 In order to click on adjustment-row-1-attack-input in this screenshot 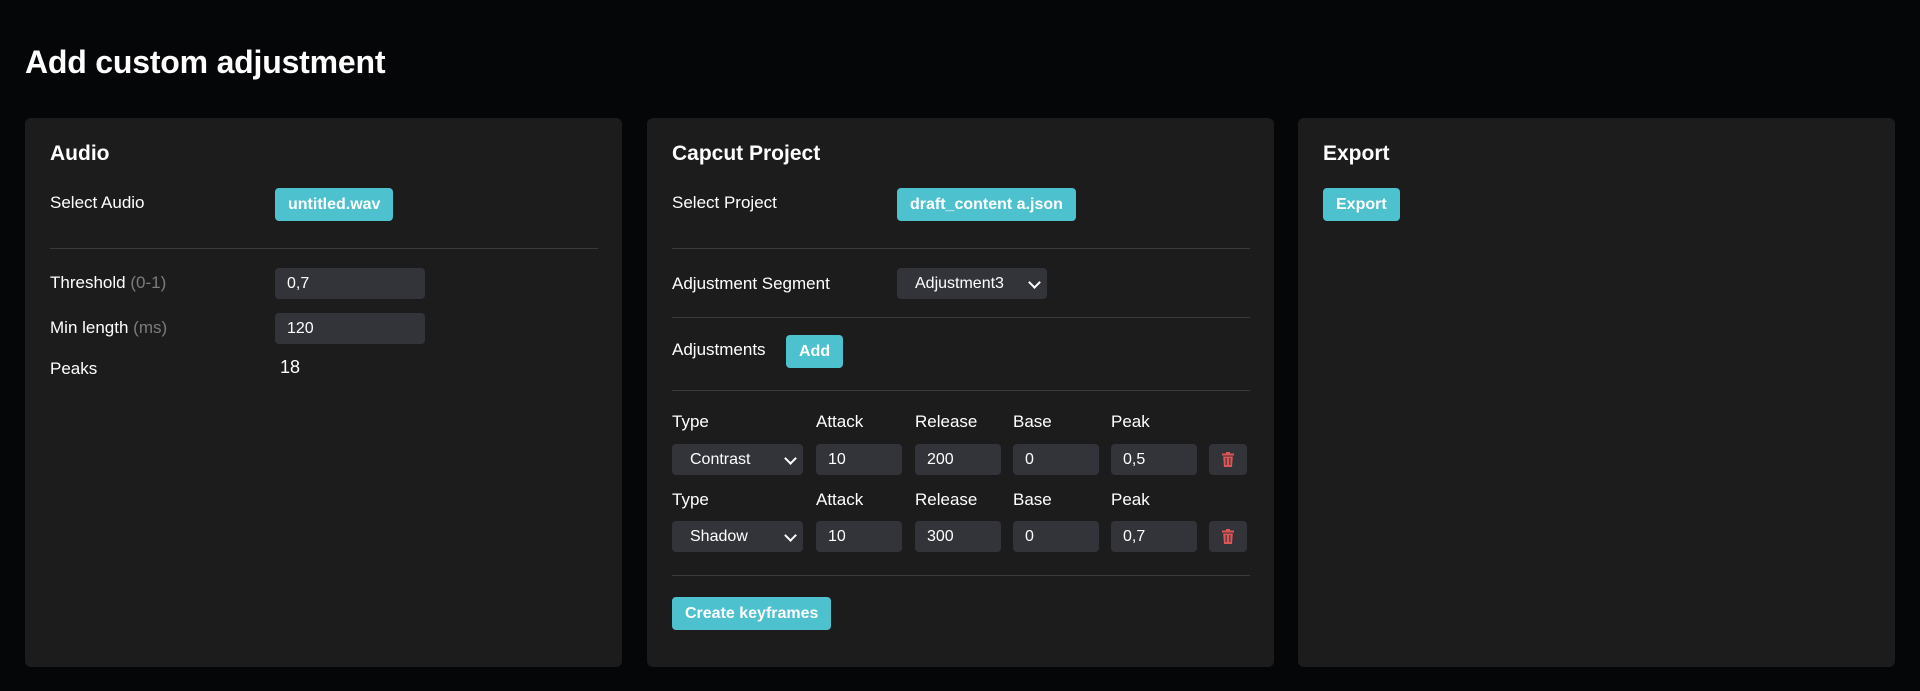, I will do `click(859, 459)`.